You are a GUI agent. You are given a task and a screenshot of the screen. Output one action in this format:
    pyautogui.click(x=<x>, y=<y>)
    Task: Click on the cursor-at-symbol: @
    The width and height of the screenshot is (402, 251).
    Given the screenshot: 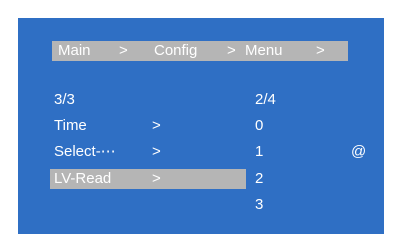 What is the action you would take?
    pyautogui.click(x=359, y=151)
    